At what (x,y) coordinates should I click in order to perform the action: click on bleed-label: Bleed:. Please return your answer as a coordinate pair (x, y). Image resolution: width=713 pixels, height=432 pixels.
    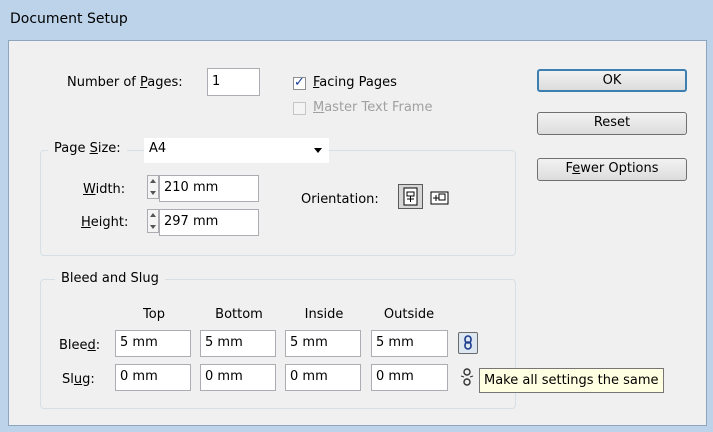
    Looking at the image, I should click on (80, 345).